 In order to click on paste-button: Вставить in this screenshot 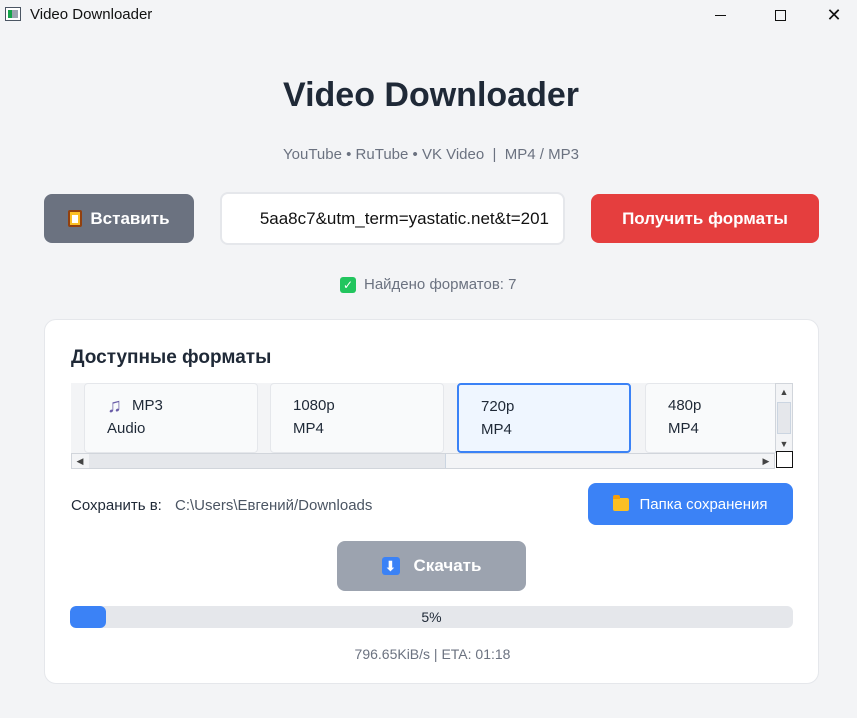, I will do `click(119, 218)`.